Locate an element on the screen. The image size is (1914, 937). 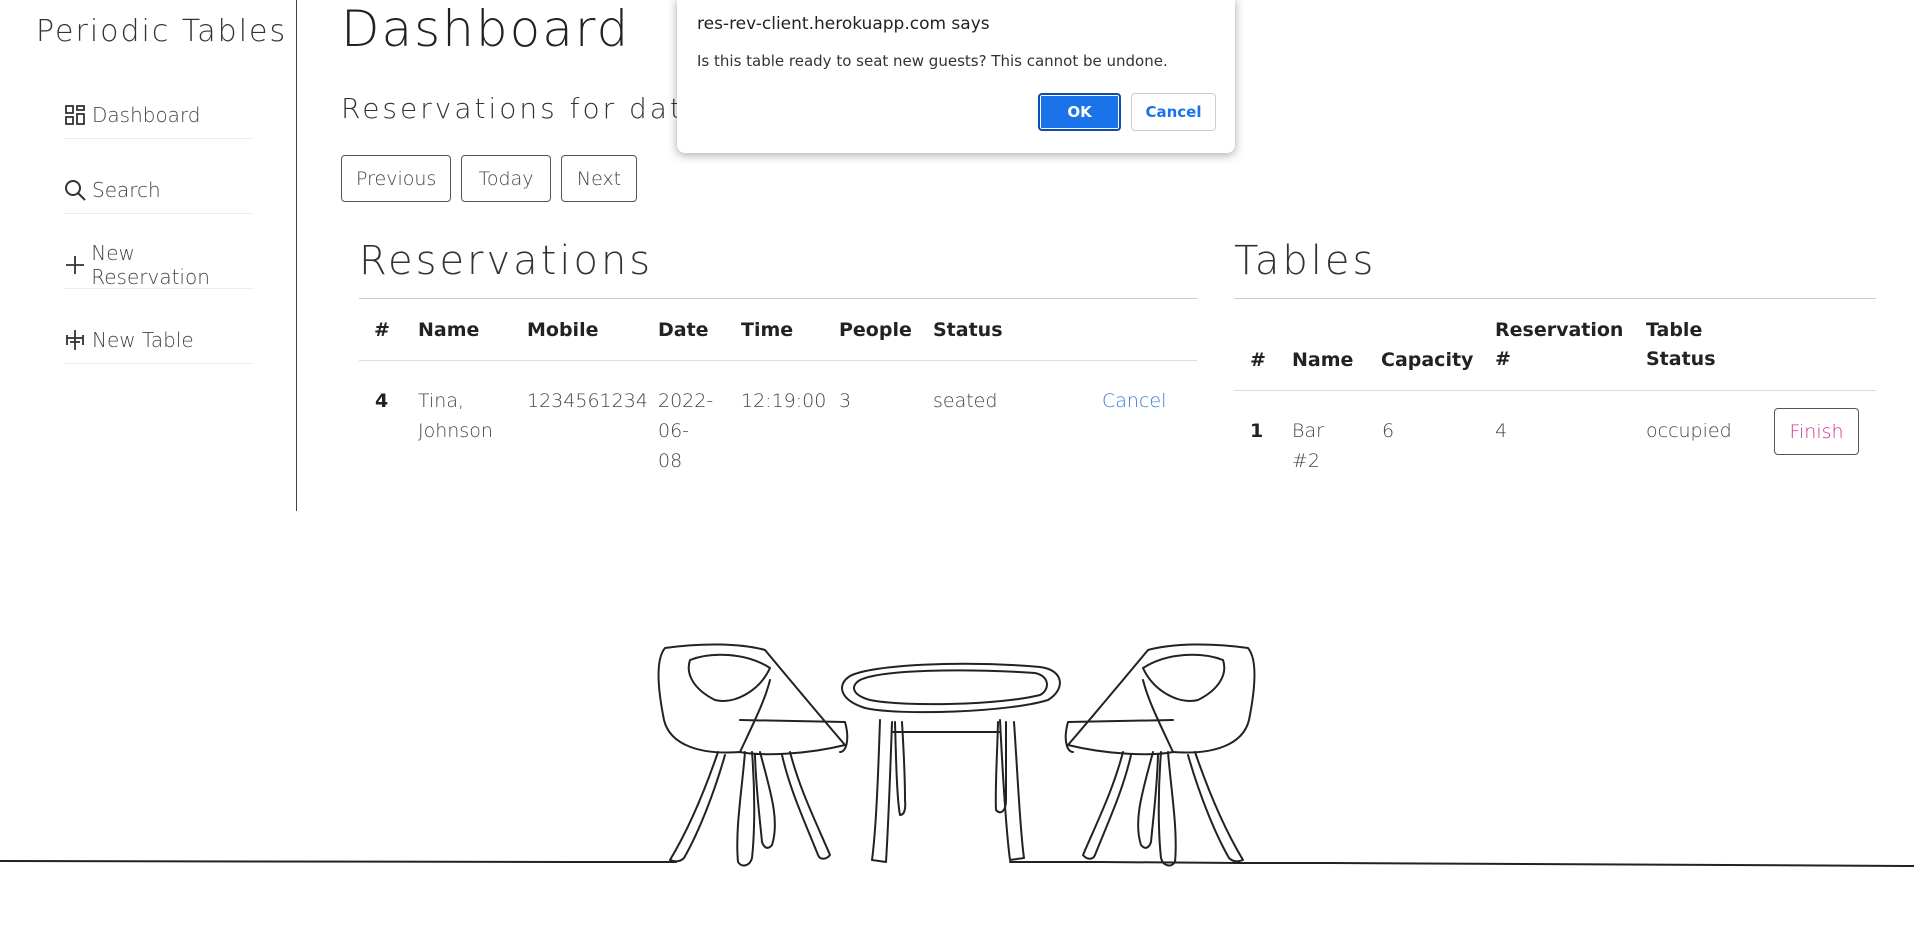
cancel-reservation-link: Cancel is located at coordinates (1134, 401).